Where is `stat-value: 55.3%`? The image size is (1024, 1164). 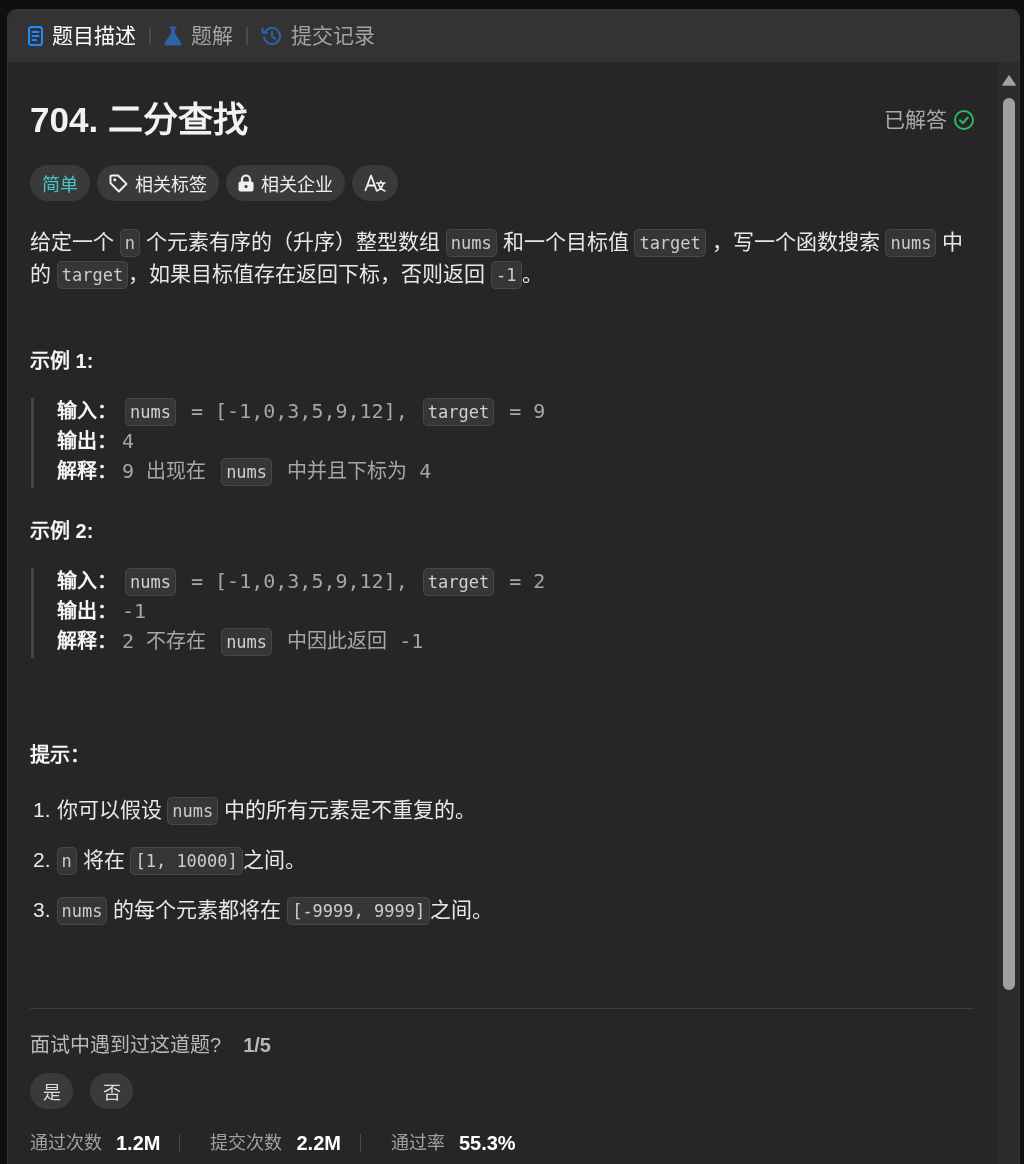
stat-value: 55.3% is located at coordinates (487, 1143).